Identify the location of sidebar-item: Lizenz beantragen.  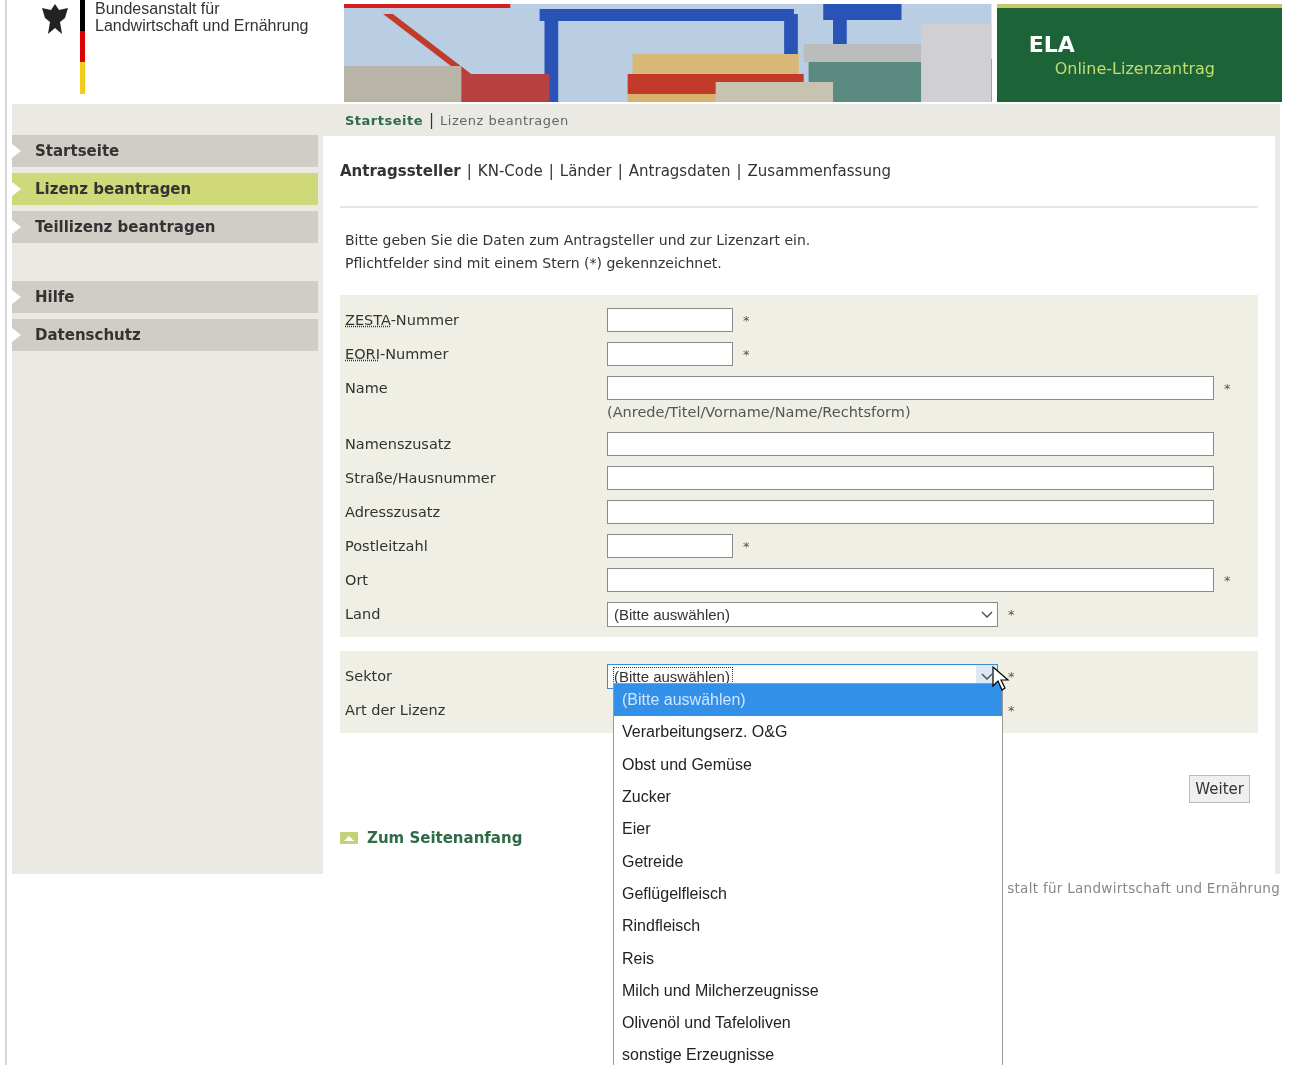
(165, 189).